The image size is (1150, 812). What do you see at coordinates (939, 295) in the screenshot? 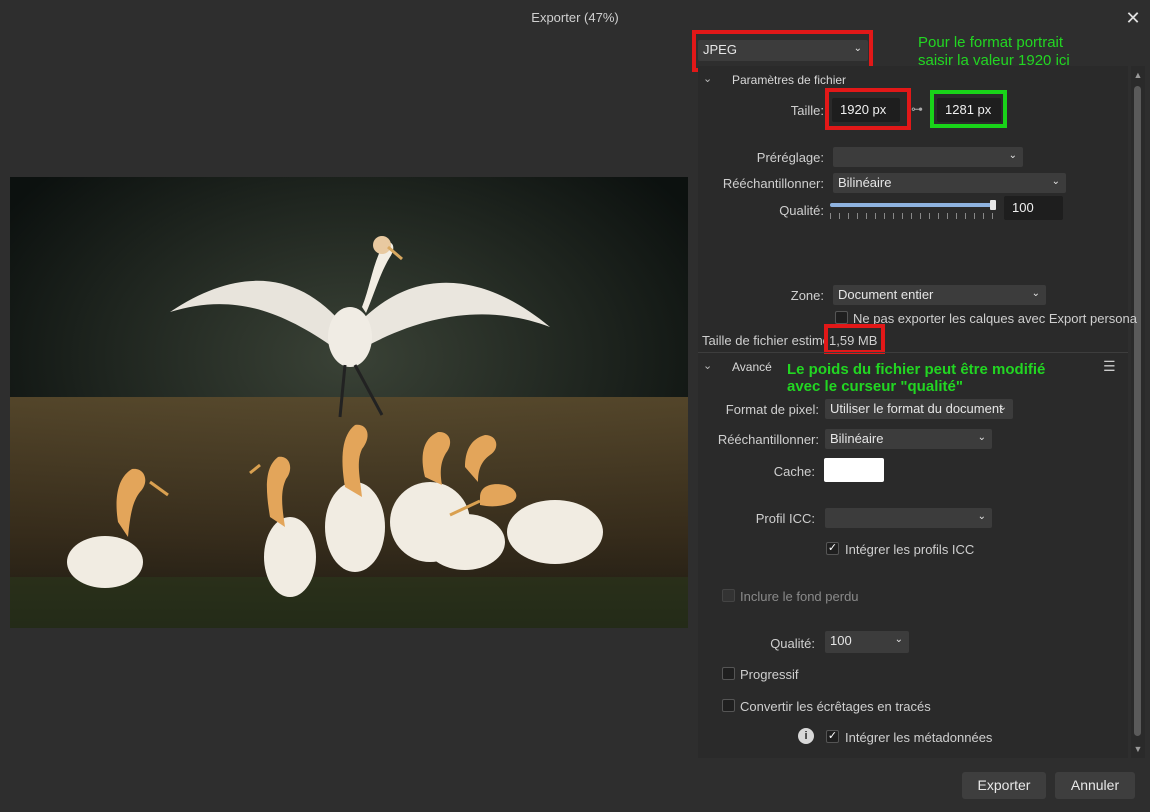
I see `zone-select: Document entier ⌄` at bounding box center [939, 295].